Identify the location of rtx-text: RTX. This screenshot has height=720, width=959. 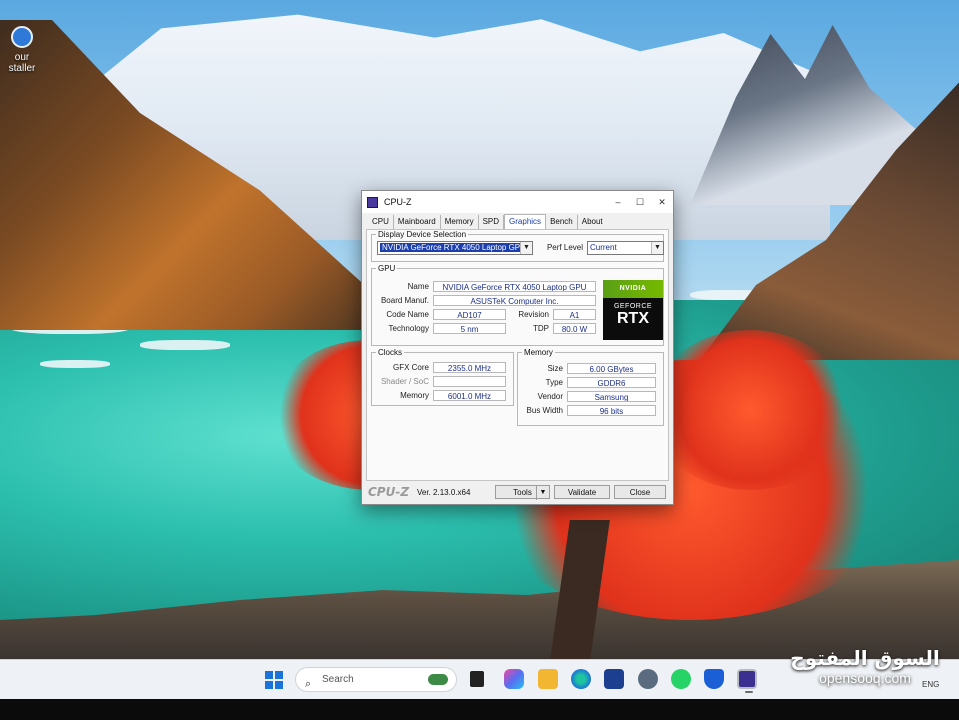
(633, 318).